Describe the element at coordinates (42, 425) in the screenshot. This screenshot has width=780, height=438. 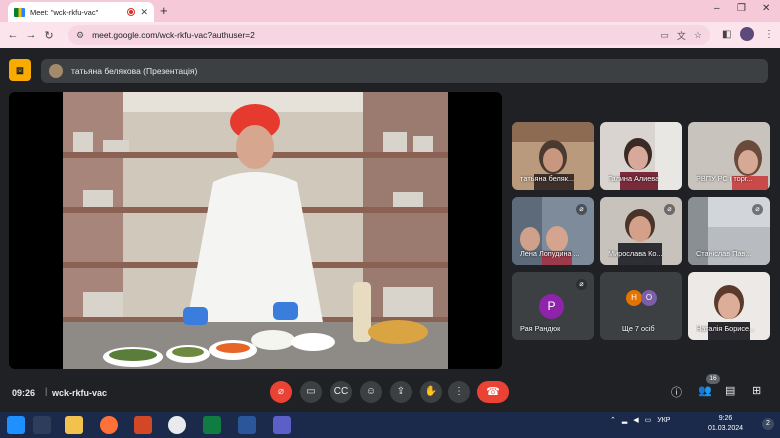
I see `task-view-icon` at that location.